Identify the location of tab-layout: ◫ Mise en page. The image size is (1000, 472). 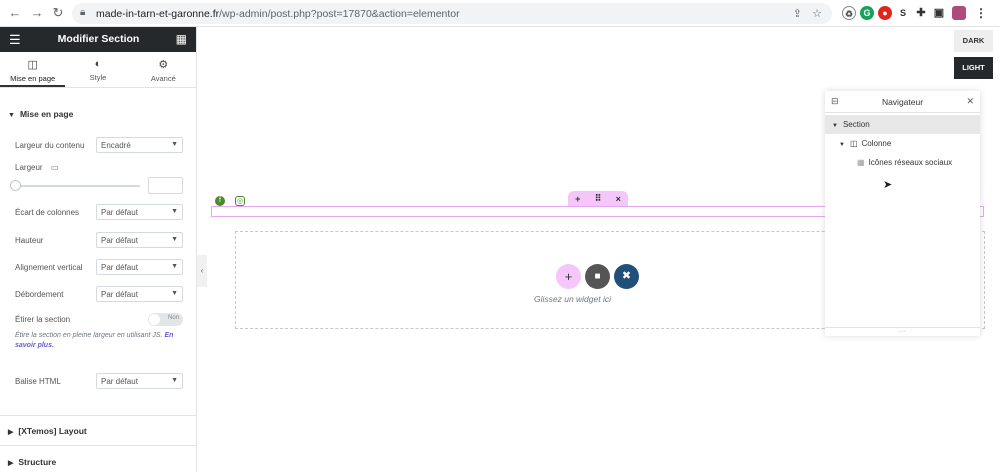
(33, 69).